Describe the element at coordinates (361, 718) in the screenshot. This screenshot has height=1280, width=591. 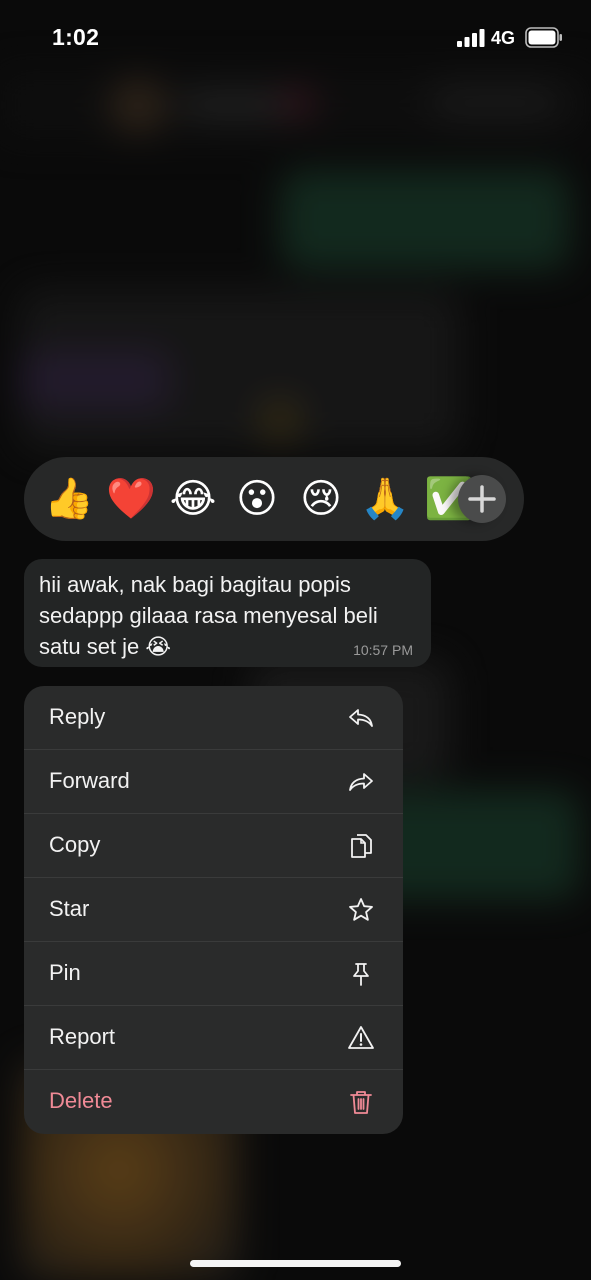
I see `reply-icon` at that location.